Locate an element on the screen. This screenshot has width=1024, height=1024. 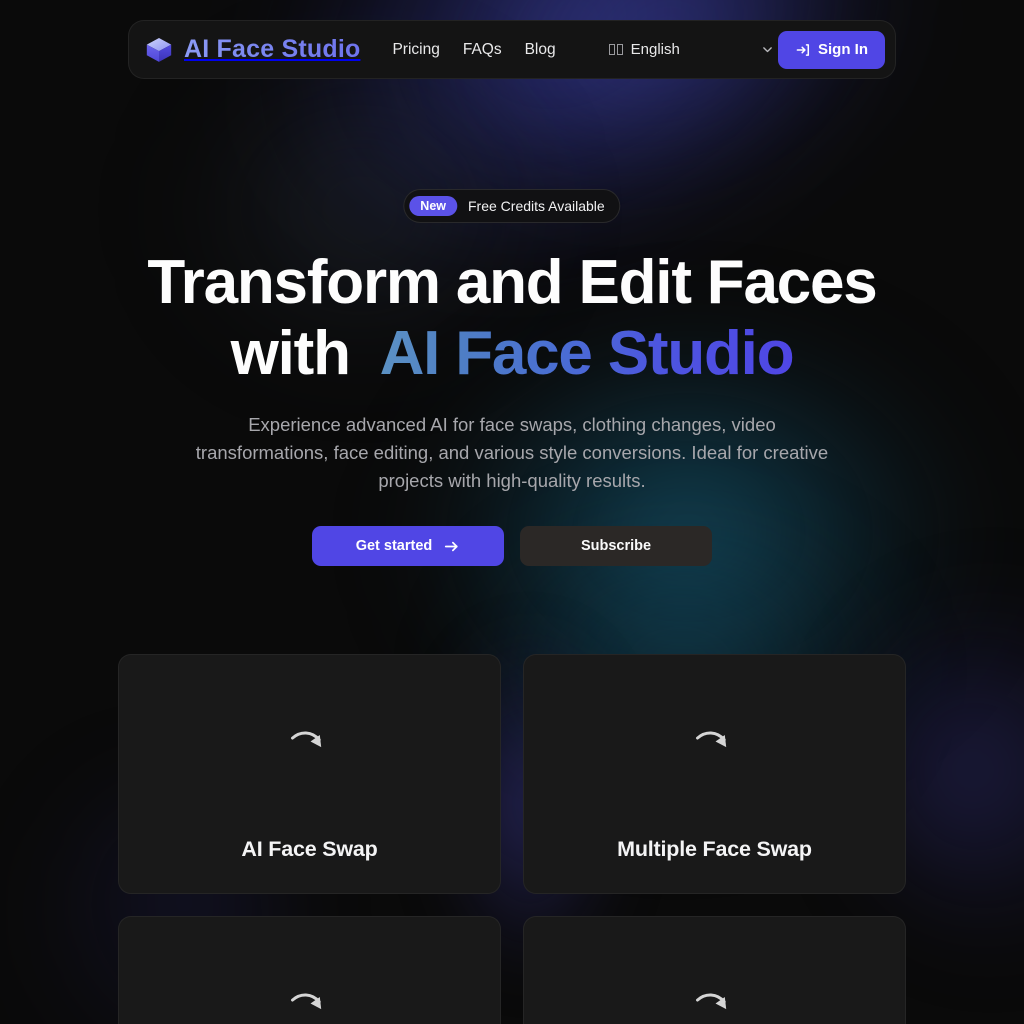
sign-in-button: Sign In is located at coordinates (831, 49).